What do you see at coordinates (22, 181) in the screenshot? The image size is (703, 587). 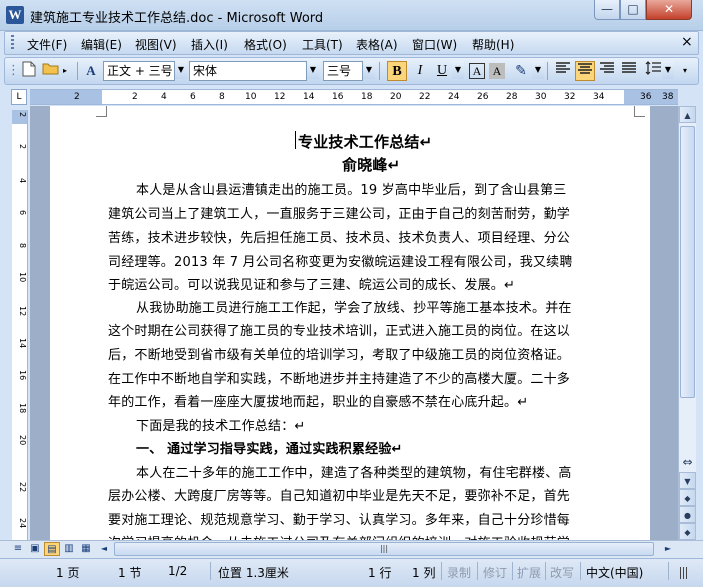 I see `vruler-number: 4` at bounding box center [22, 181].